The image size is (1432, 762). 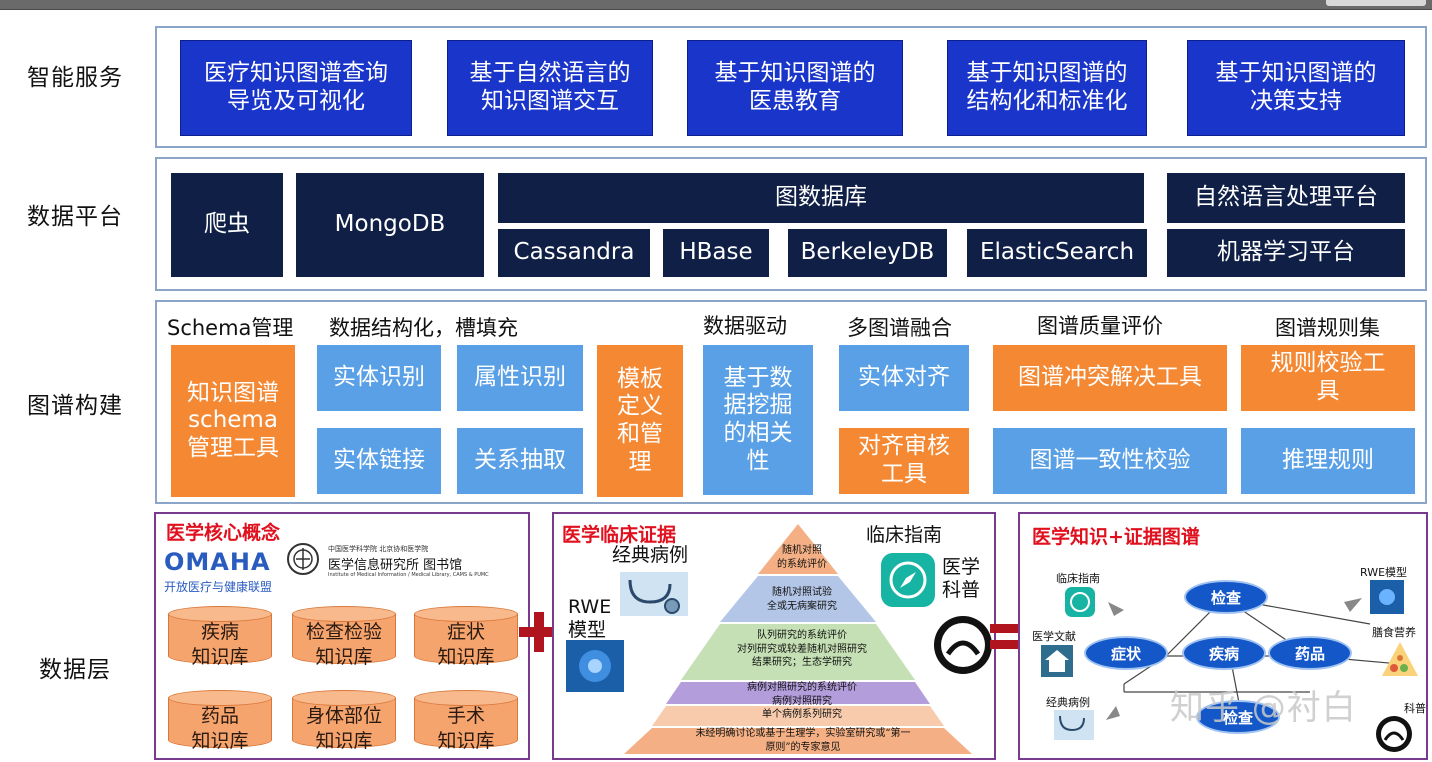 What do you see at coordinates (795, 88) in the screenshot?
I see `service-box-education: 基于知识图谱的 医患教育` at bounding box center [795, 88].